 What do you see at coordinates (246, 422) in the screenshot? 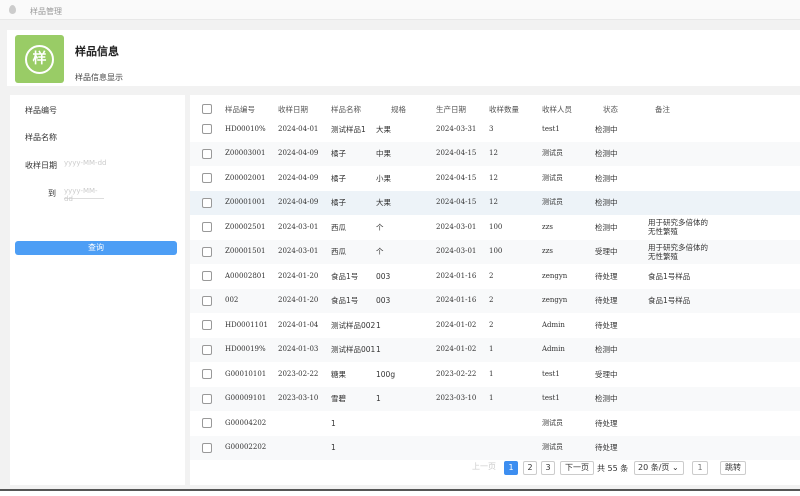
I see `table-cell: G00004202` at bounding box center [246, 422].